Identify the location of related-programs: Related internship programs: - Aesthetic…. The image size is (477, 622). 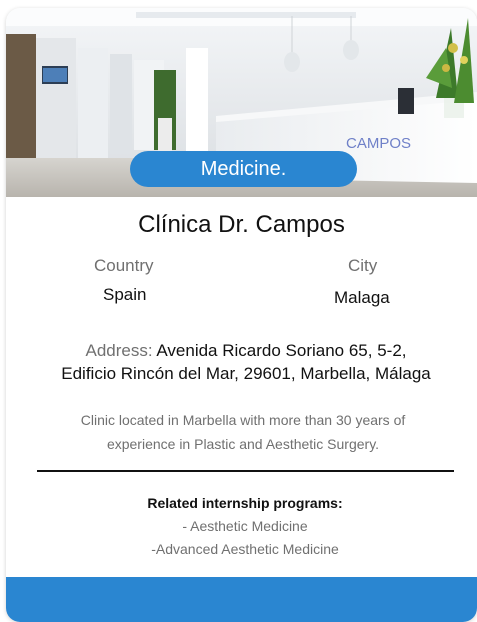
(241, 526).